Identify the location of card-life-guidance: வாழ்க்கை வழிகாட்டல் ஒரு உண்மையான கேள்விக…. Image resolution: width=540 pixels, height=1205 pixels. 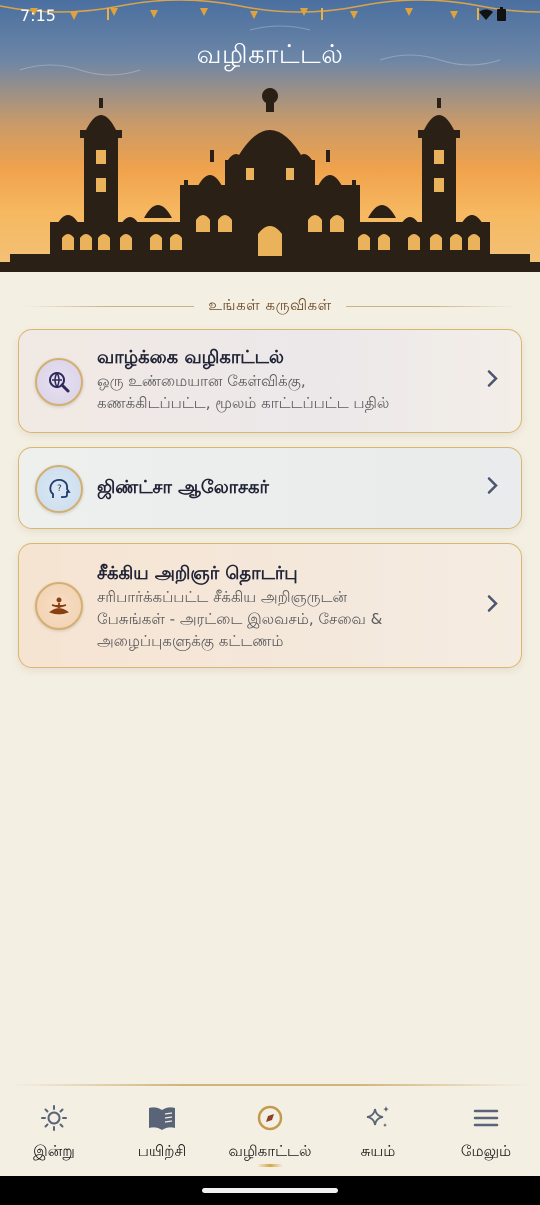
(270, 381).